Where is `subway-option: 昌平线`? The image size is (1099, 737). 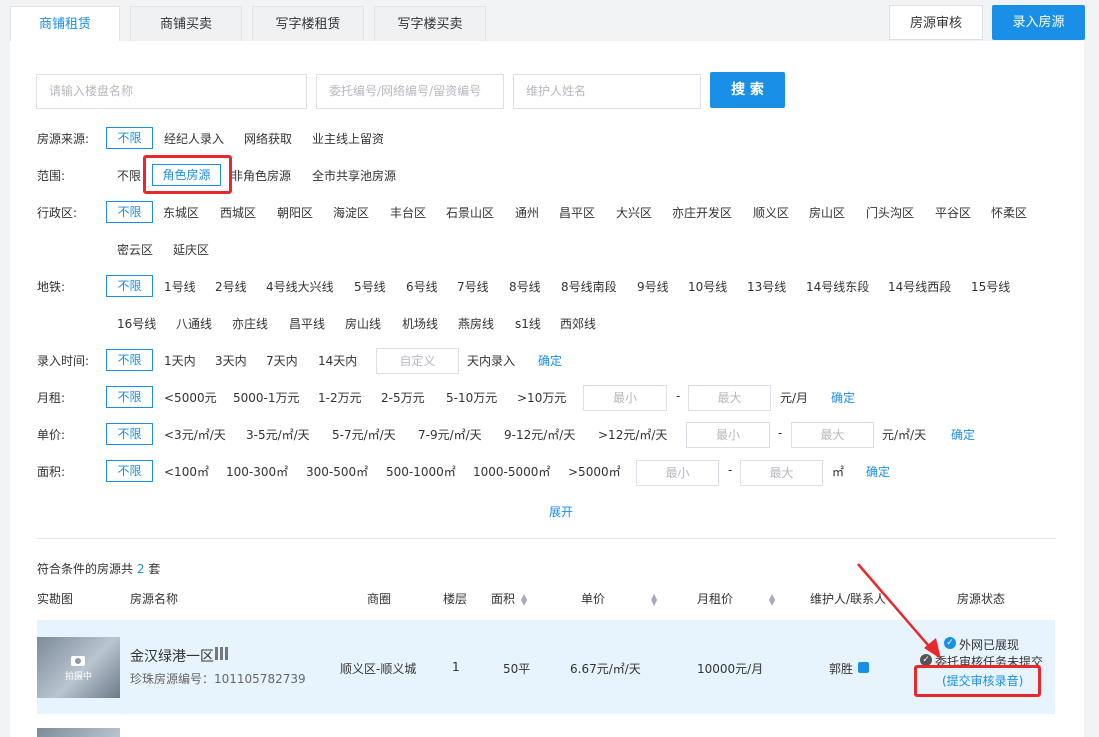
subway-option: 昌平线 is located at coordinates (307, 323).